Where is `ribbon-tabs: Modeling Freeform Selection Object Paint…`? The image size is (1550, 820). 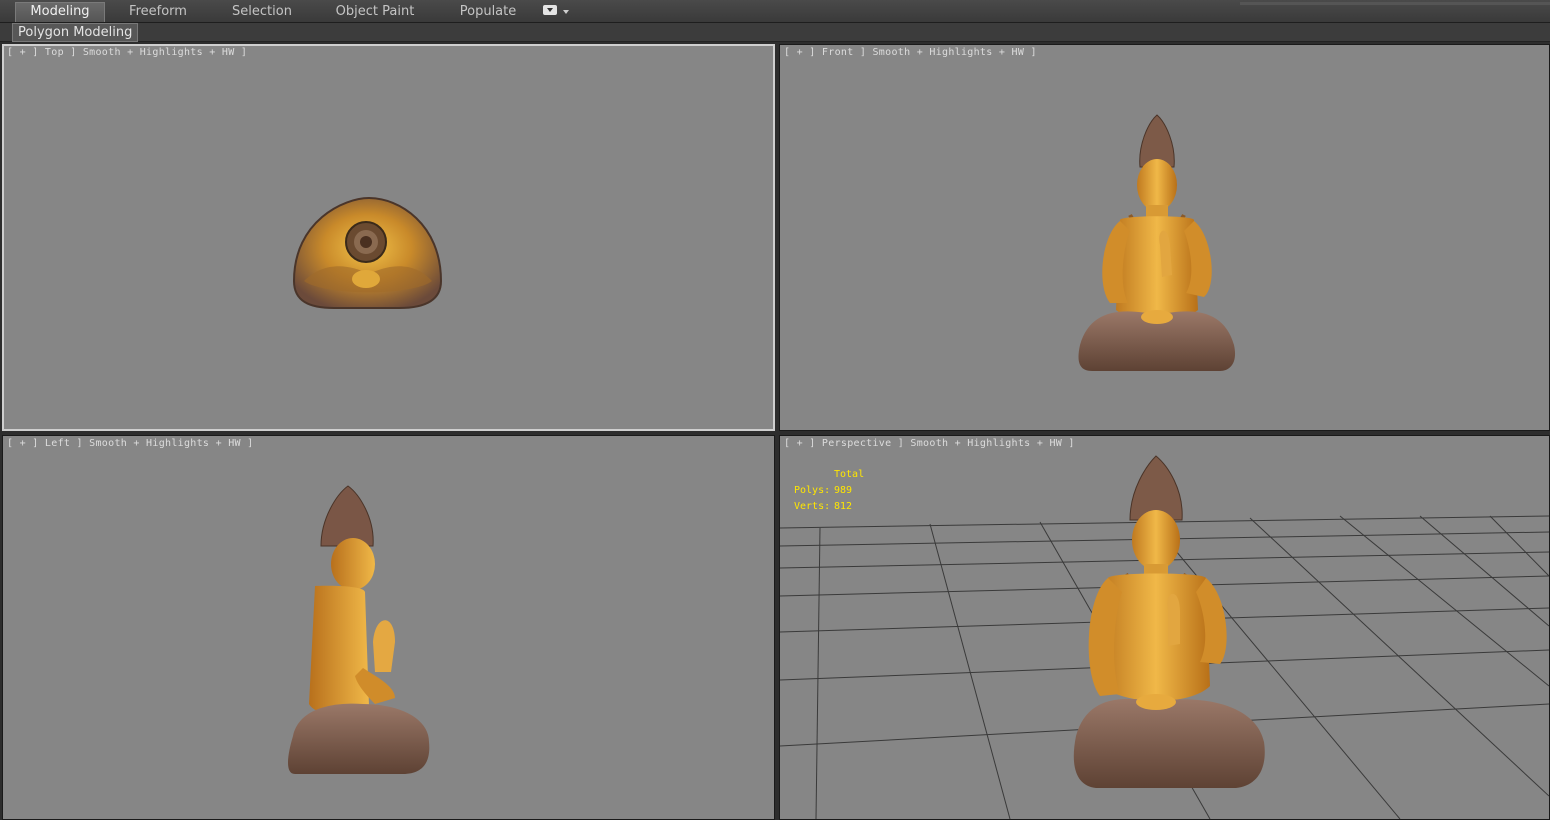 ribbon-tabs: Modeling Freeform Selection Object Paint… is located at coordinates (775, 11).